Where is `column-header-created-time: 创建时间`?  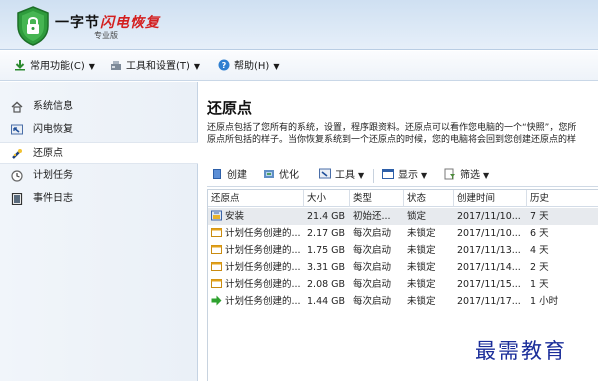 column-header-created-time: 创建时间 is located at coordinates (490, 198).